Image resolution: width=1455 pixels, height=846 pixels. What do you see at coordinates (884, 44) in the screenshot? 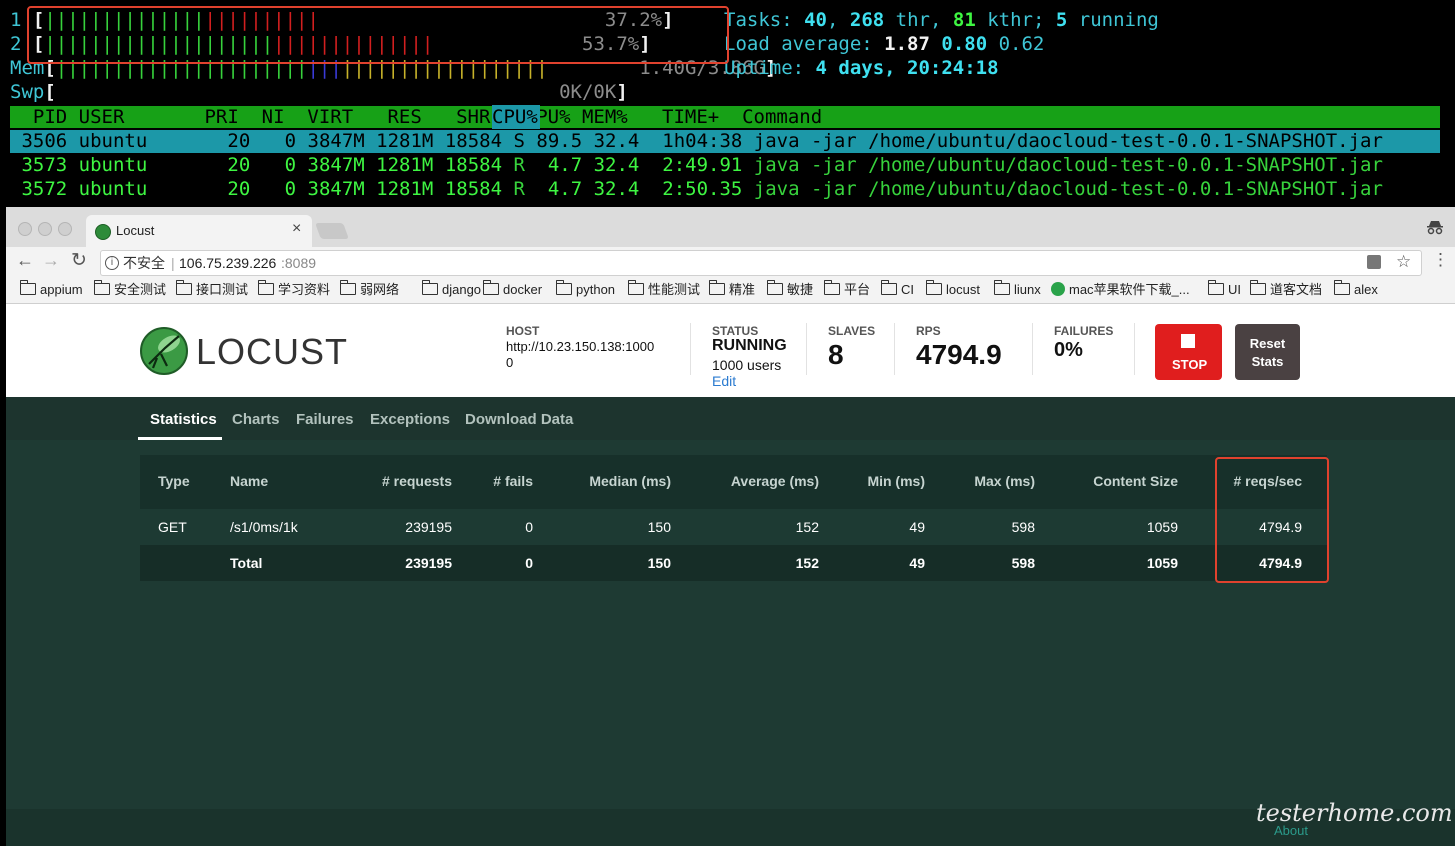
I see `load-average: Load average: 1.87 0.80 0.62` at bounding box center [884, 44].